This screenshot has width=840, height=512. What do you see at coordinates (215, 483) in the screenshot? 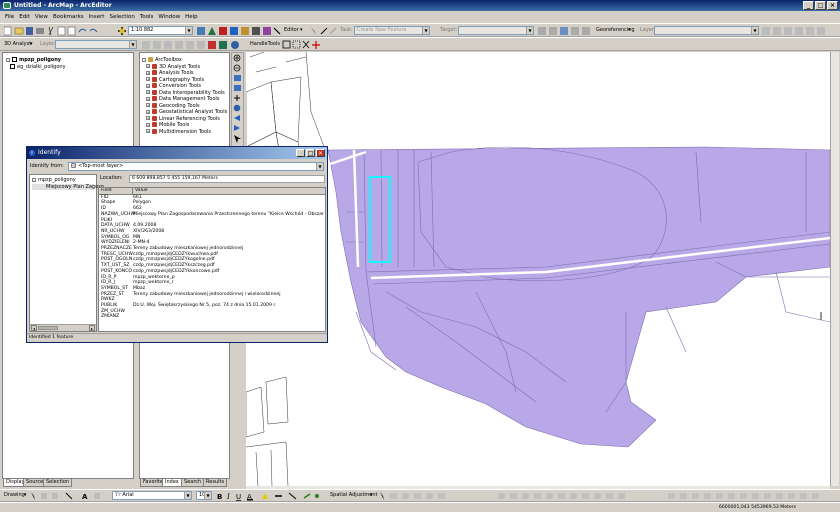
I see `tab-results: Results` at bounding box center [215, 483].